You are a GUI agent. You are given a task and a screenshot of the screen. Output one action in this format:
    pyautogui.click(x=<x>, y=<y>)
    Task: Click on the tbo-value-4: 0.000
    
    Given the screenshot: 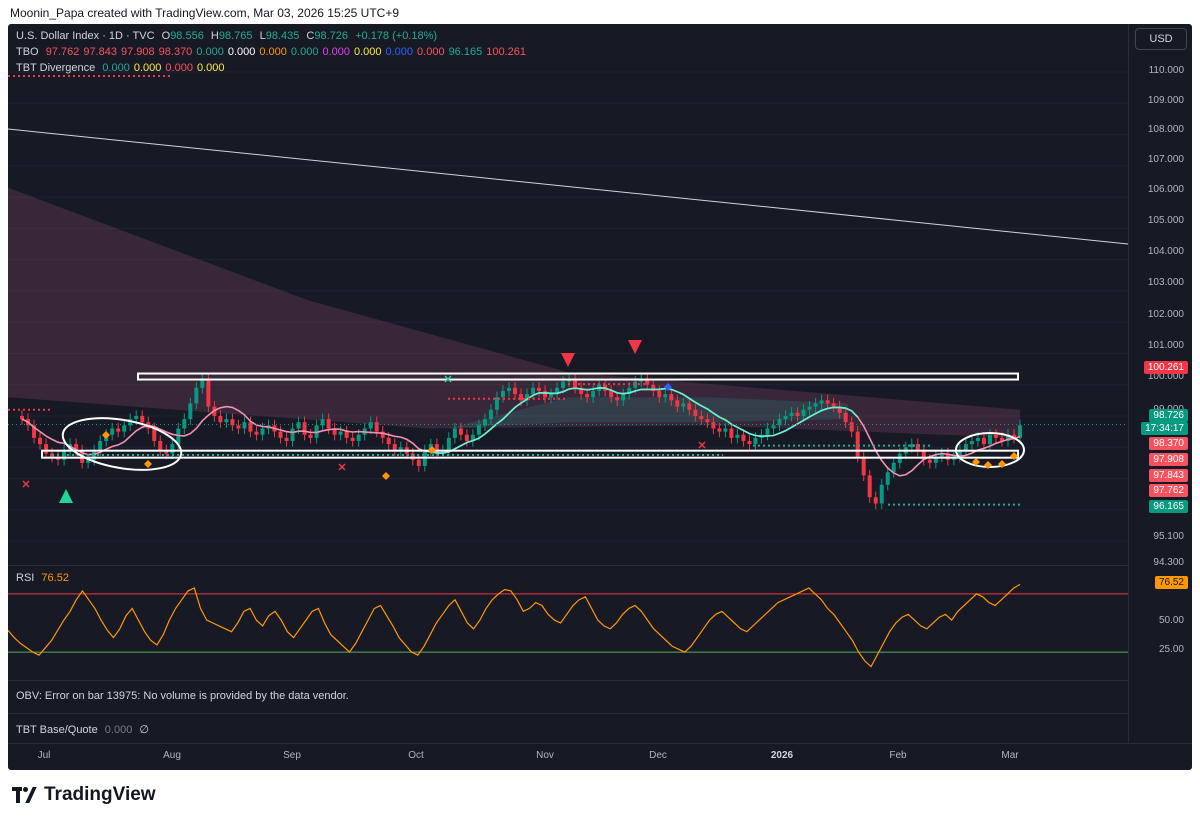 What is the action you would take?
    pyautogui.click(x=210, y=52)
    